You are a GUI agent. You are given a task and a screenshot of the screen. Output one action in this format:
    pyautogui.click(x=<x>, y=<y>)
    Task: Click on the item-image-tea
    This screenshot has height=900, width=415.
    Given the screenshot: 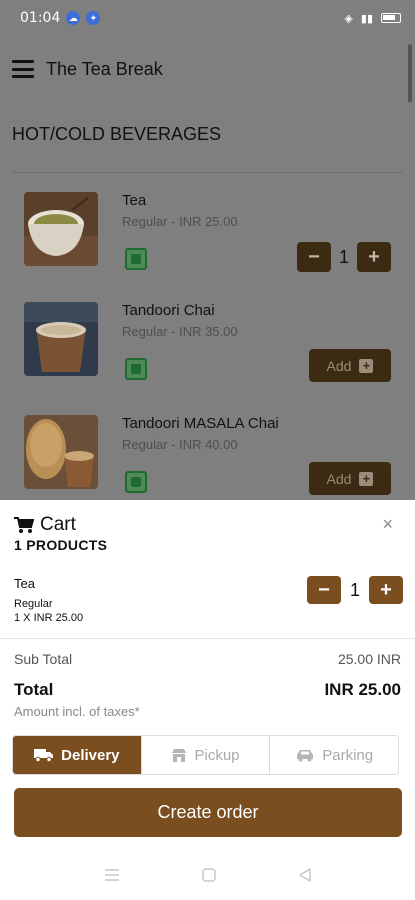 What is the action you would take?
    pyautogui.click(x=61, y=229)
    